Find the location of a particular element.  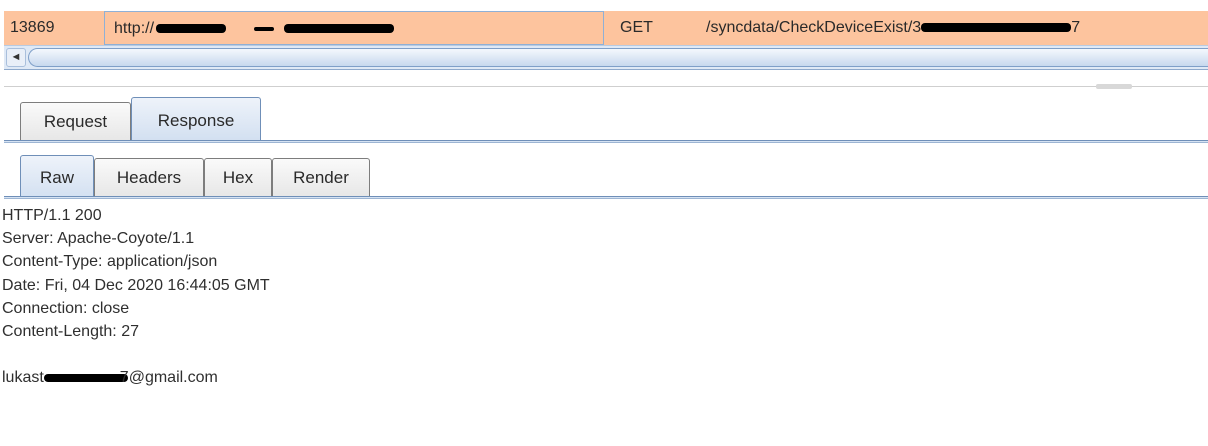

body-prefix: lukast is located at coordinates (23, 378).